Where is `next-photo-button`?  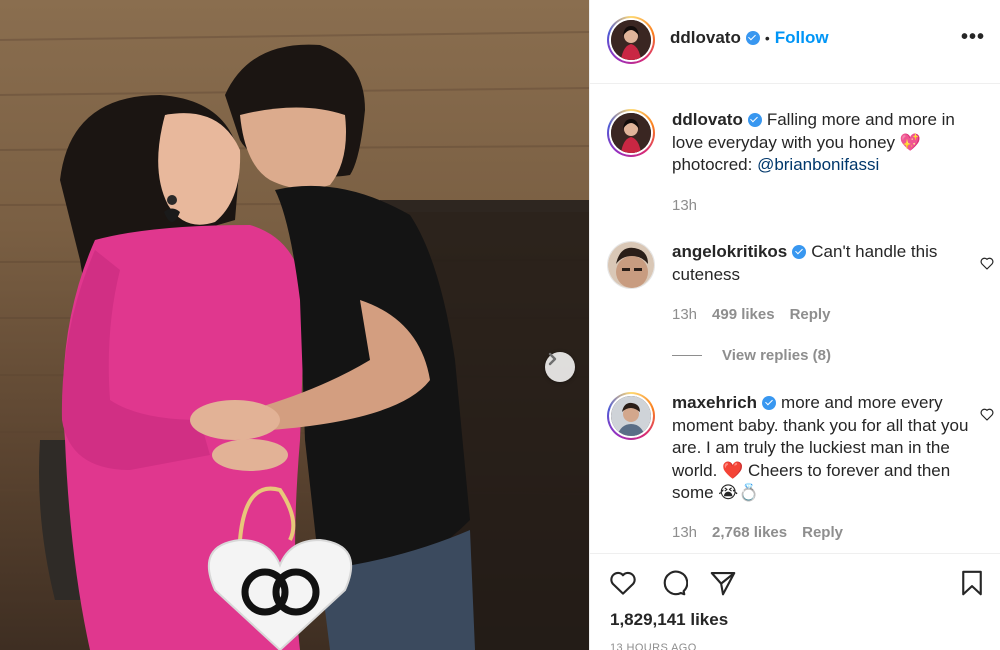 next-photo-button is located at coordinates (560, 367).